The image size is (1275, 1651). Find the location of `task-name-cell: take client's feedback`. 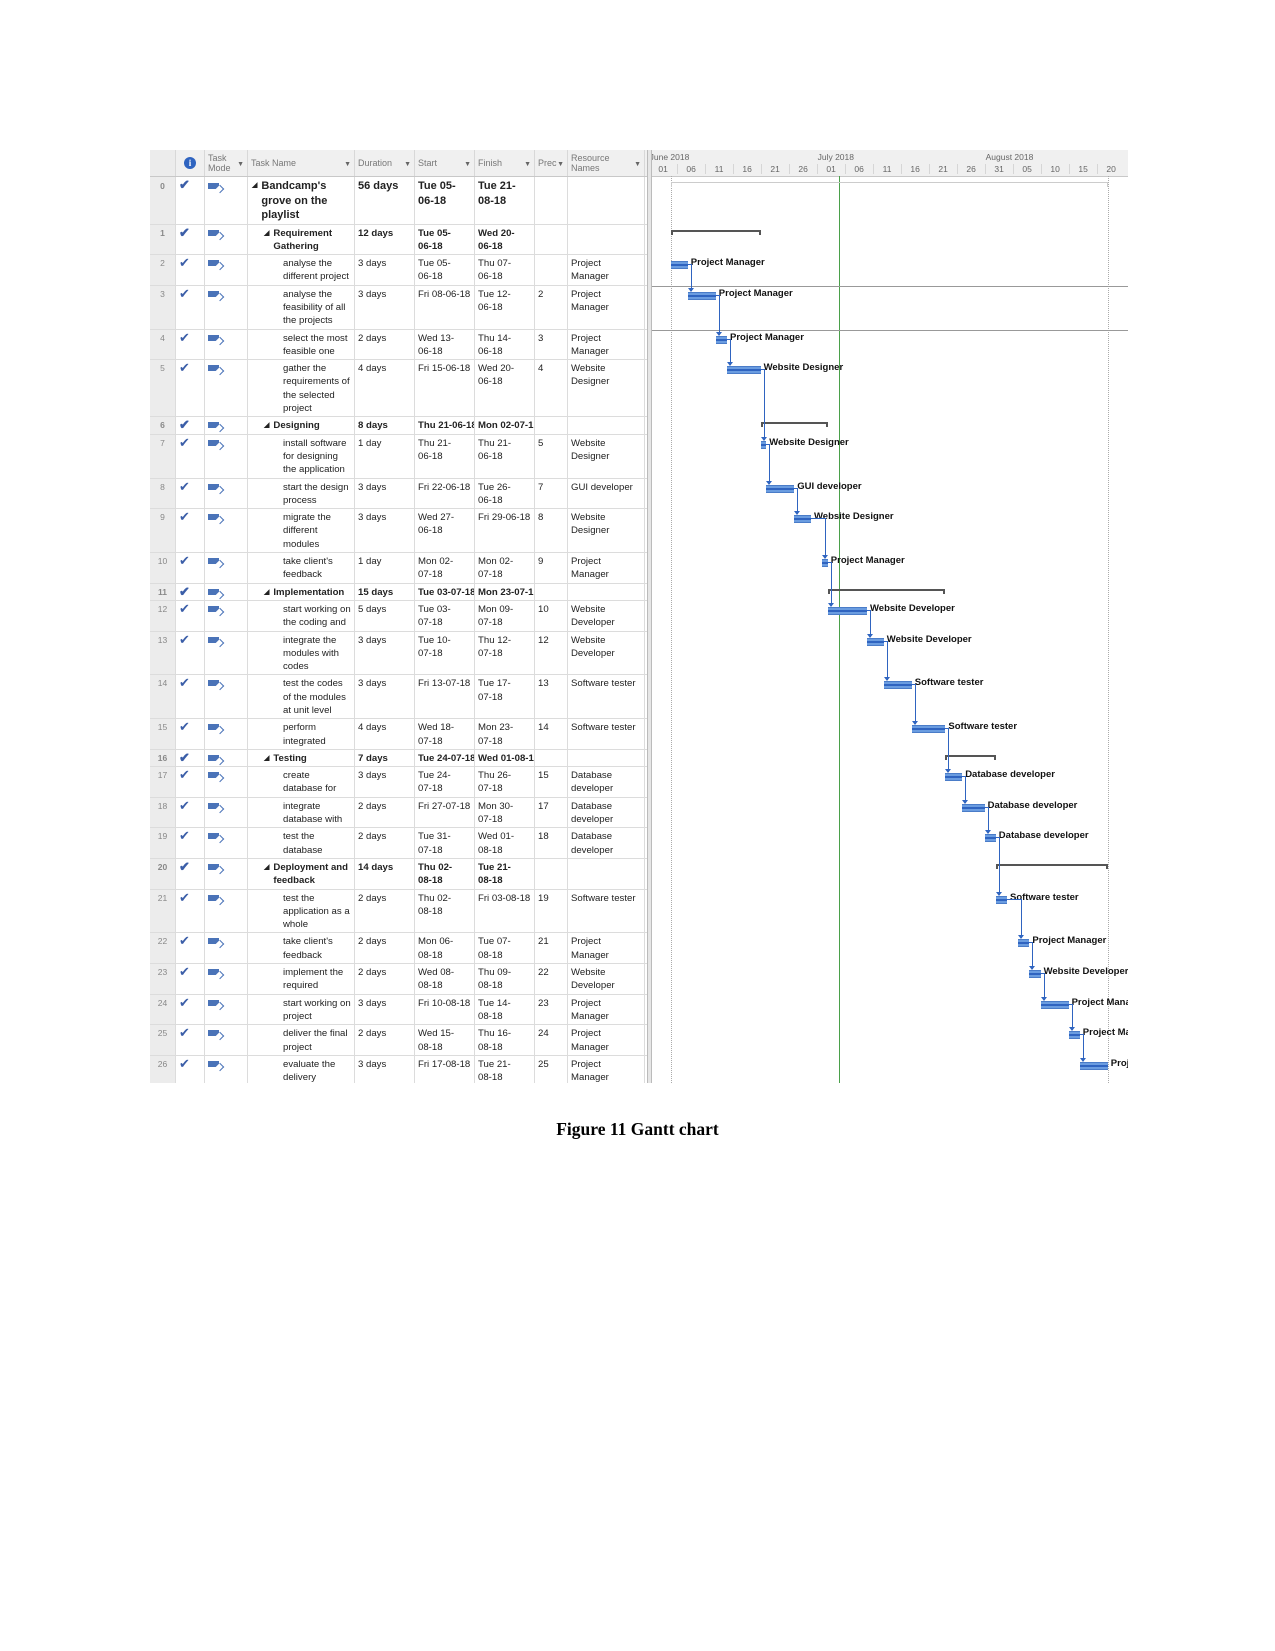

task-name-cell: take client's feedback is located at coordinates (301, 948).